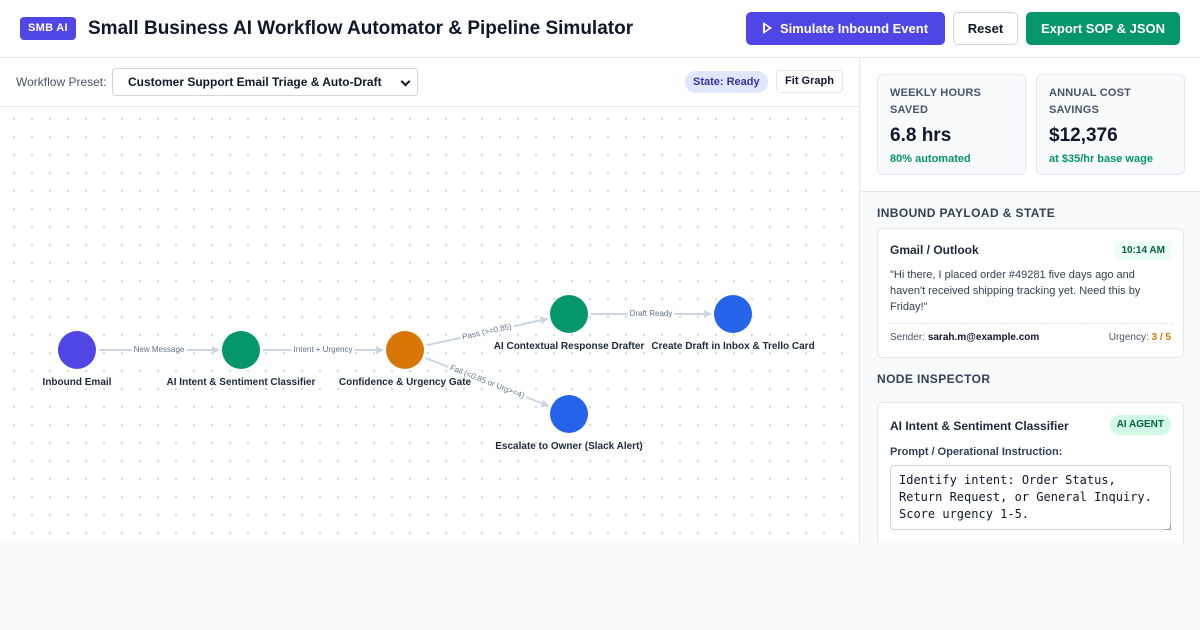 Image resolution: width=1200 pixels, height=630 pixels. Describe the element at coordinates (405, 350) in the screenshot. I see `workflow-node-n3` at that location.